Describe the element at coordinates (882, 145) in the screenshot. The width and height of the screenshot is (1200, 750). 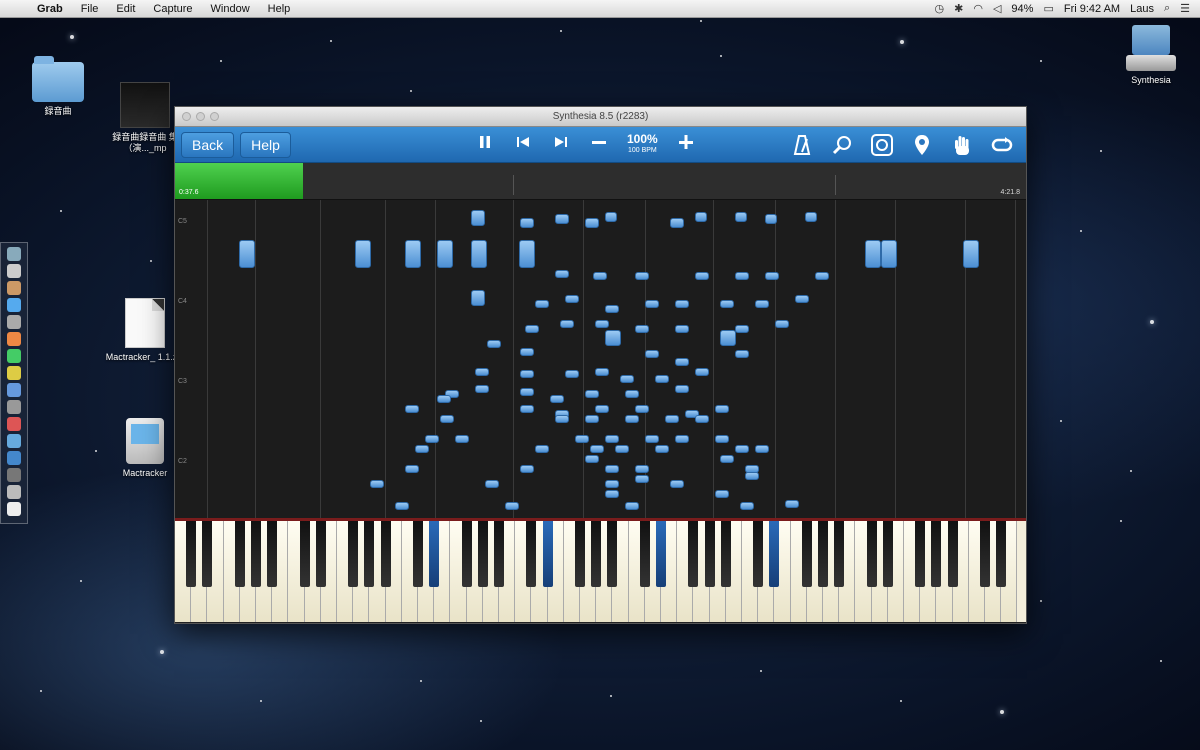
I see `hands-icon` at that location.